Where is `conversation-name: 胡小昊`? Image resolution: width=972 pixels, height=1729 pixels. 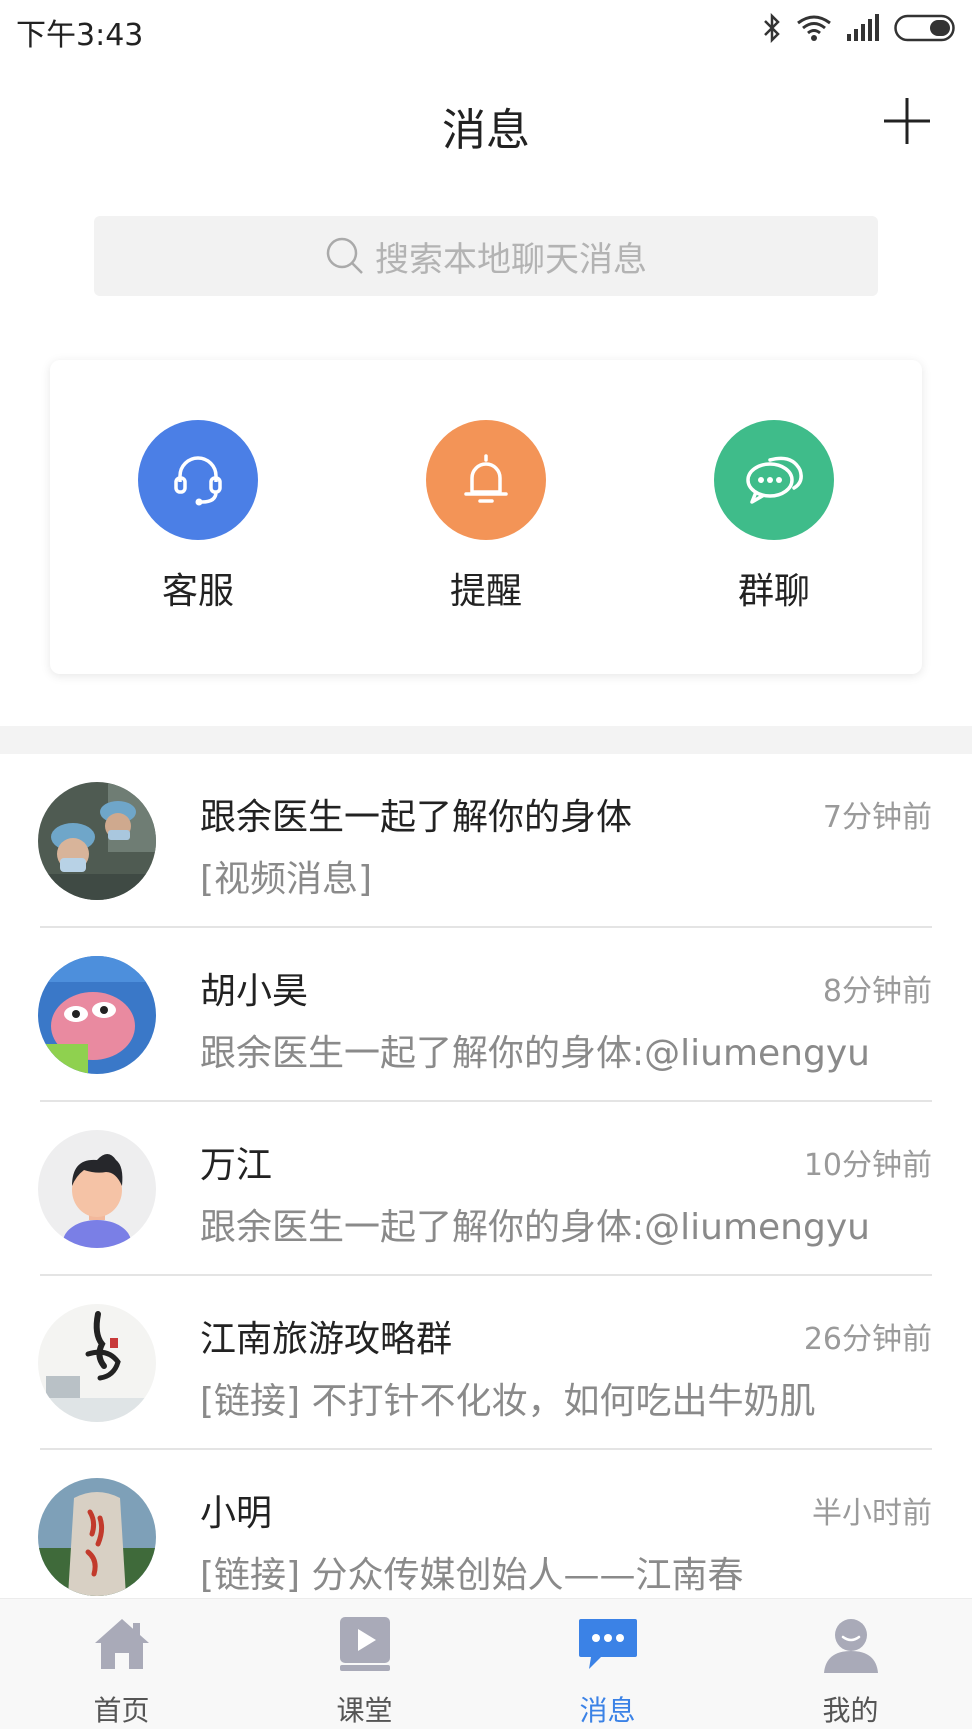
conversation-name: 胡小昊 is located at coordinates (254, 991).